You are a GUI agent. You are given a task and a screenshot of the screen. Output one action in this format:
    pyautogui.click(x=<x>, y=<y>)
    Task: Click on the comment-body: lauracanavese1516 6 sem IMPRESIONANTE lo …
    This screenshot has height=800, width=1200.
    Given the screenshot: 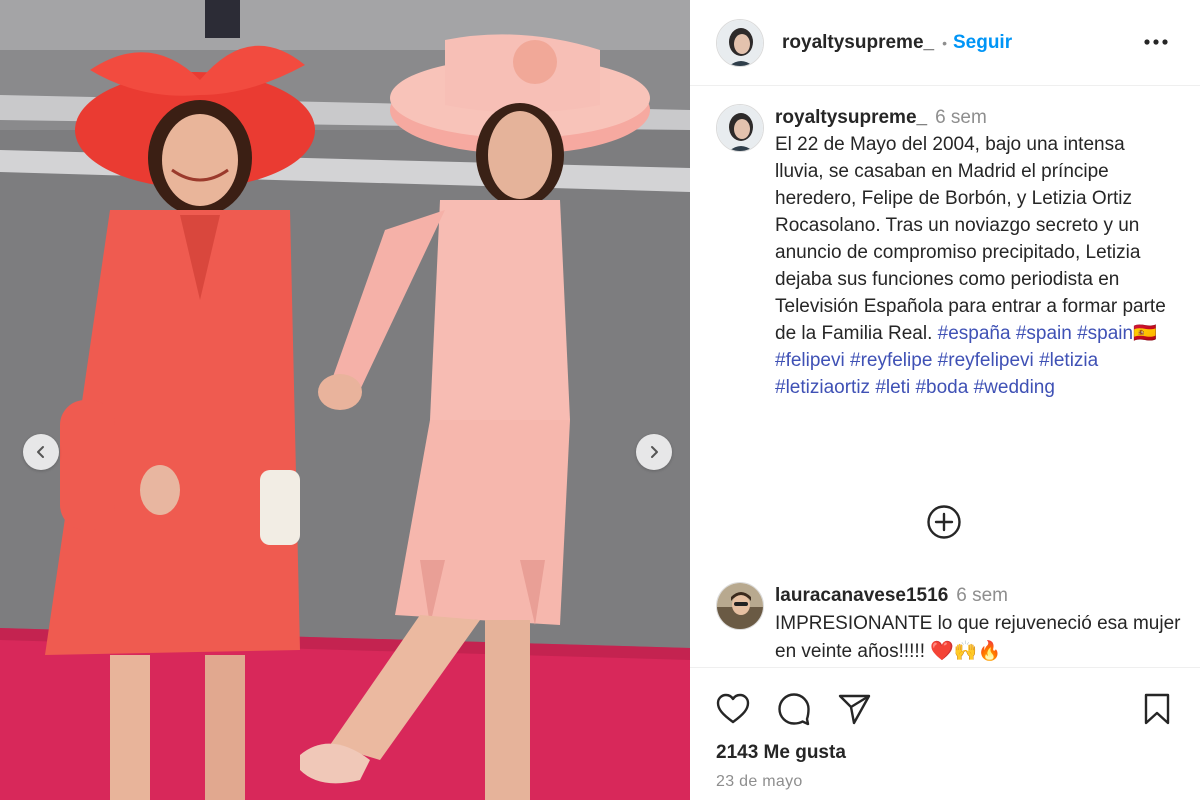 What is the action you would take?
    pyautogui.click(x=980, y=624)
    